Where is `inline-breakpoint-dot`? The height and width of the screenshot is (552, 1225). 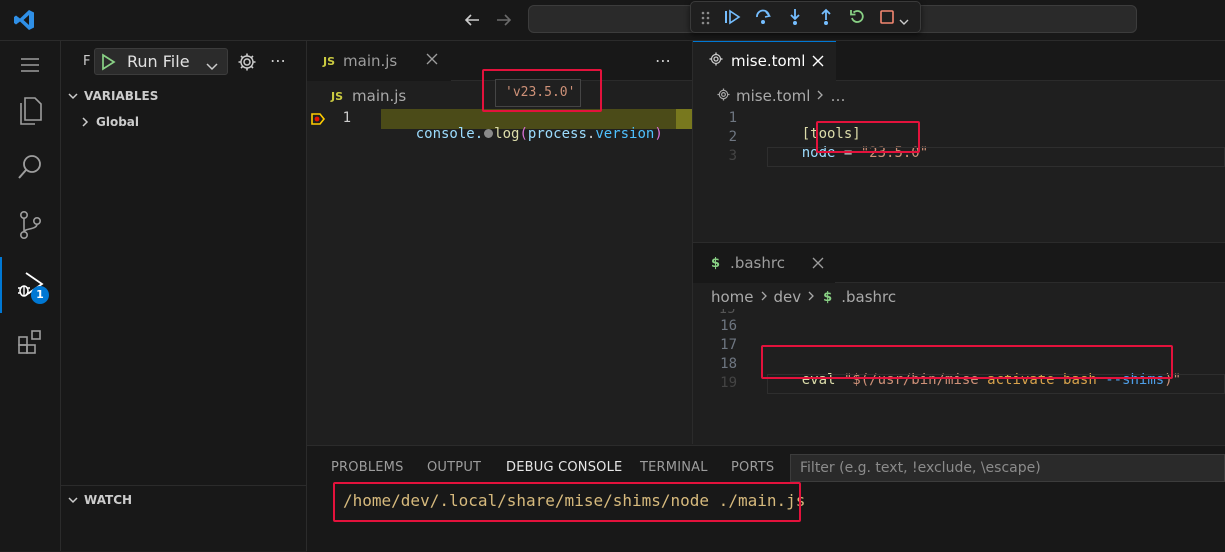
inline-breakpoint-dot is located at coordinates (489, 133).